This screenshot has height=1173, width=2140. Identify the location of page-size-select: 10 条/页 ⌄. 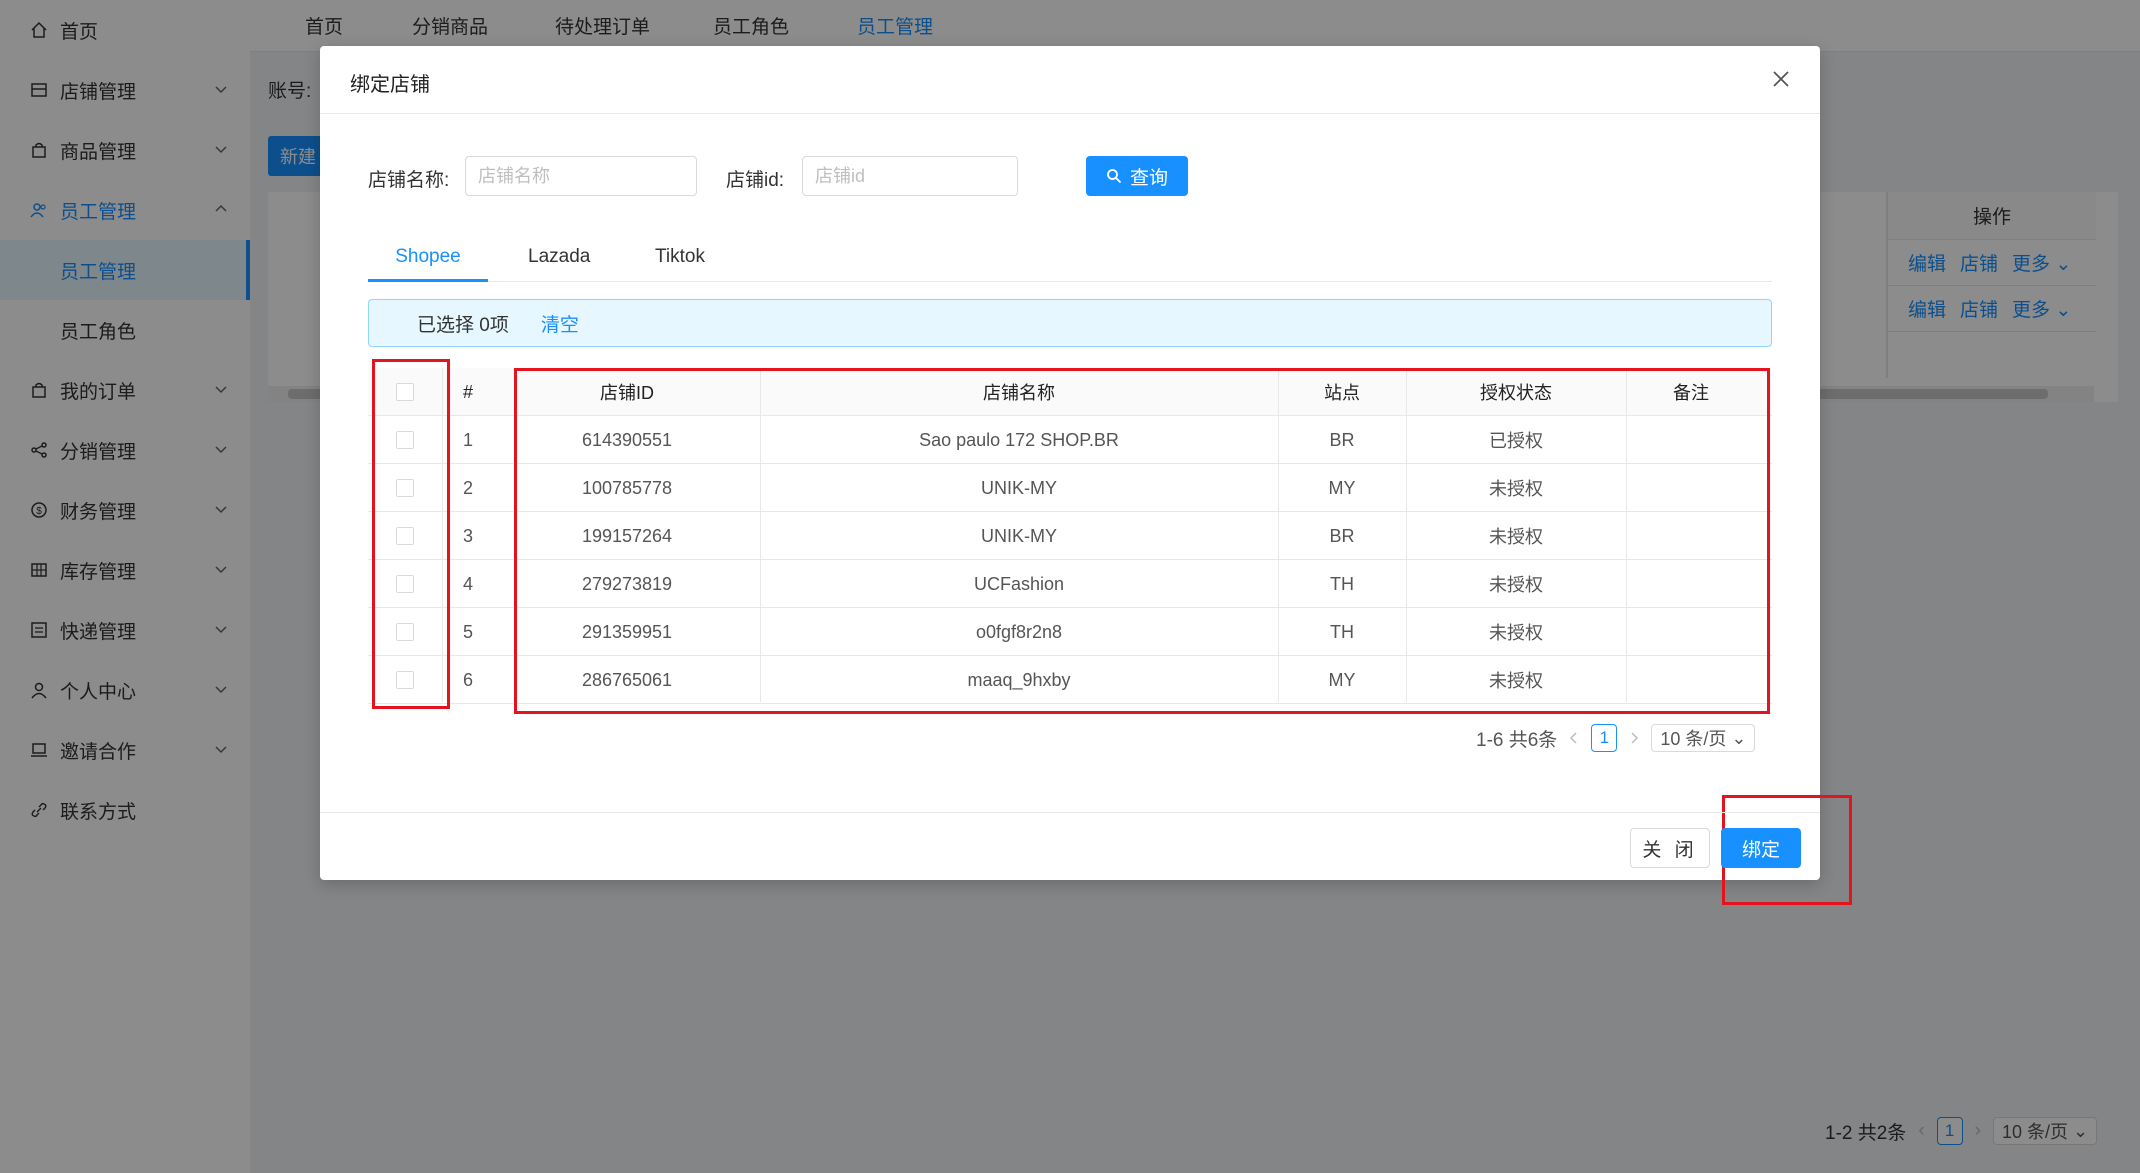
(1703, 738).